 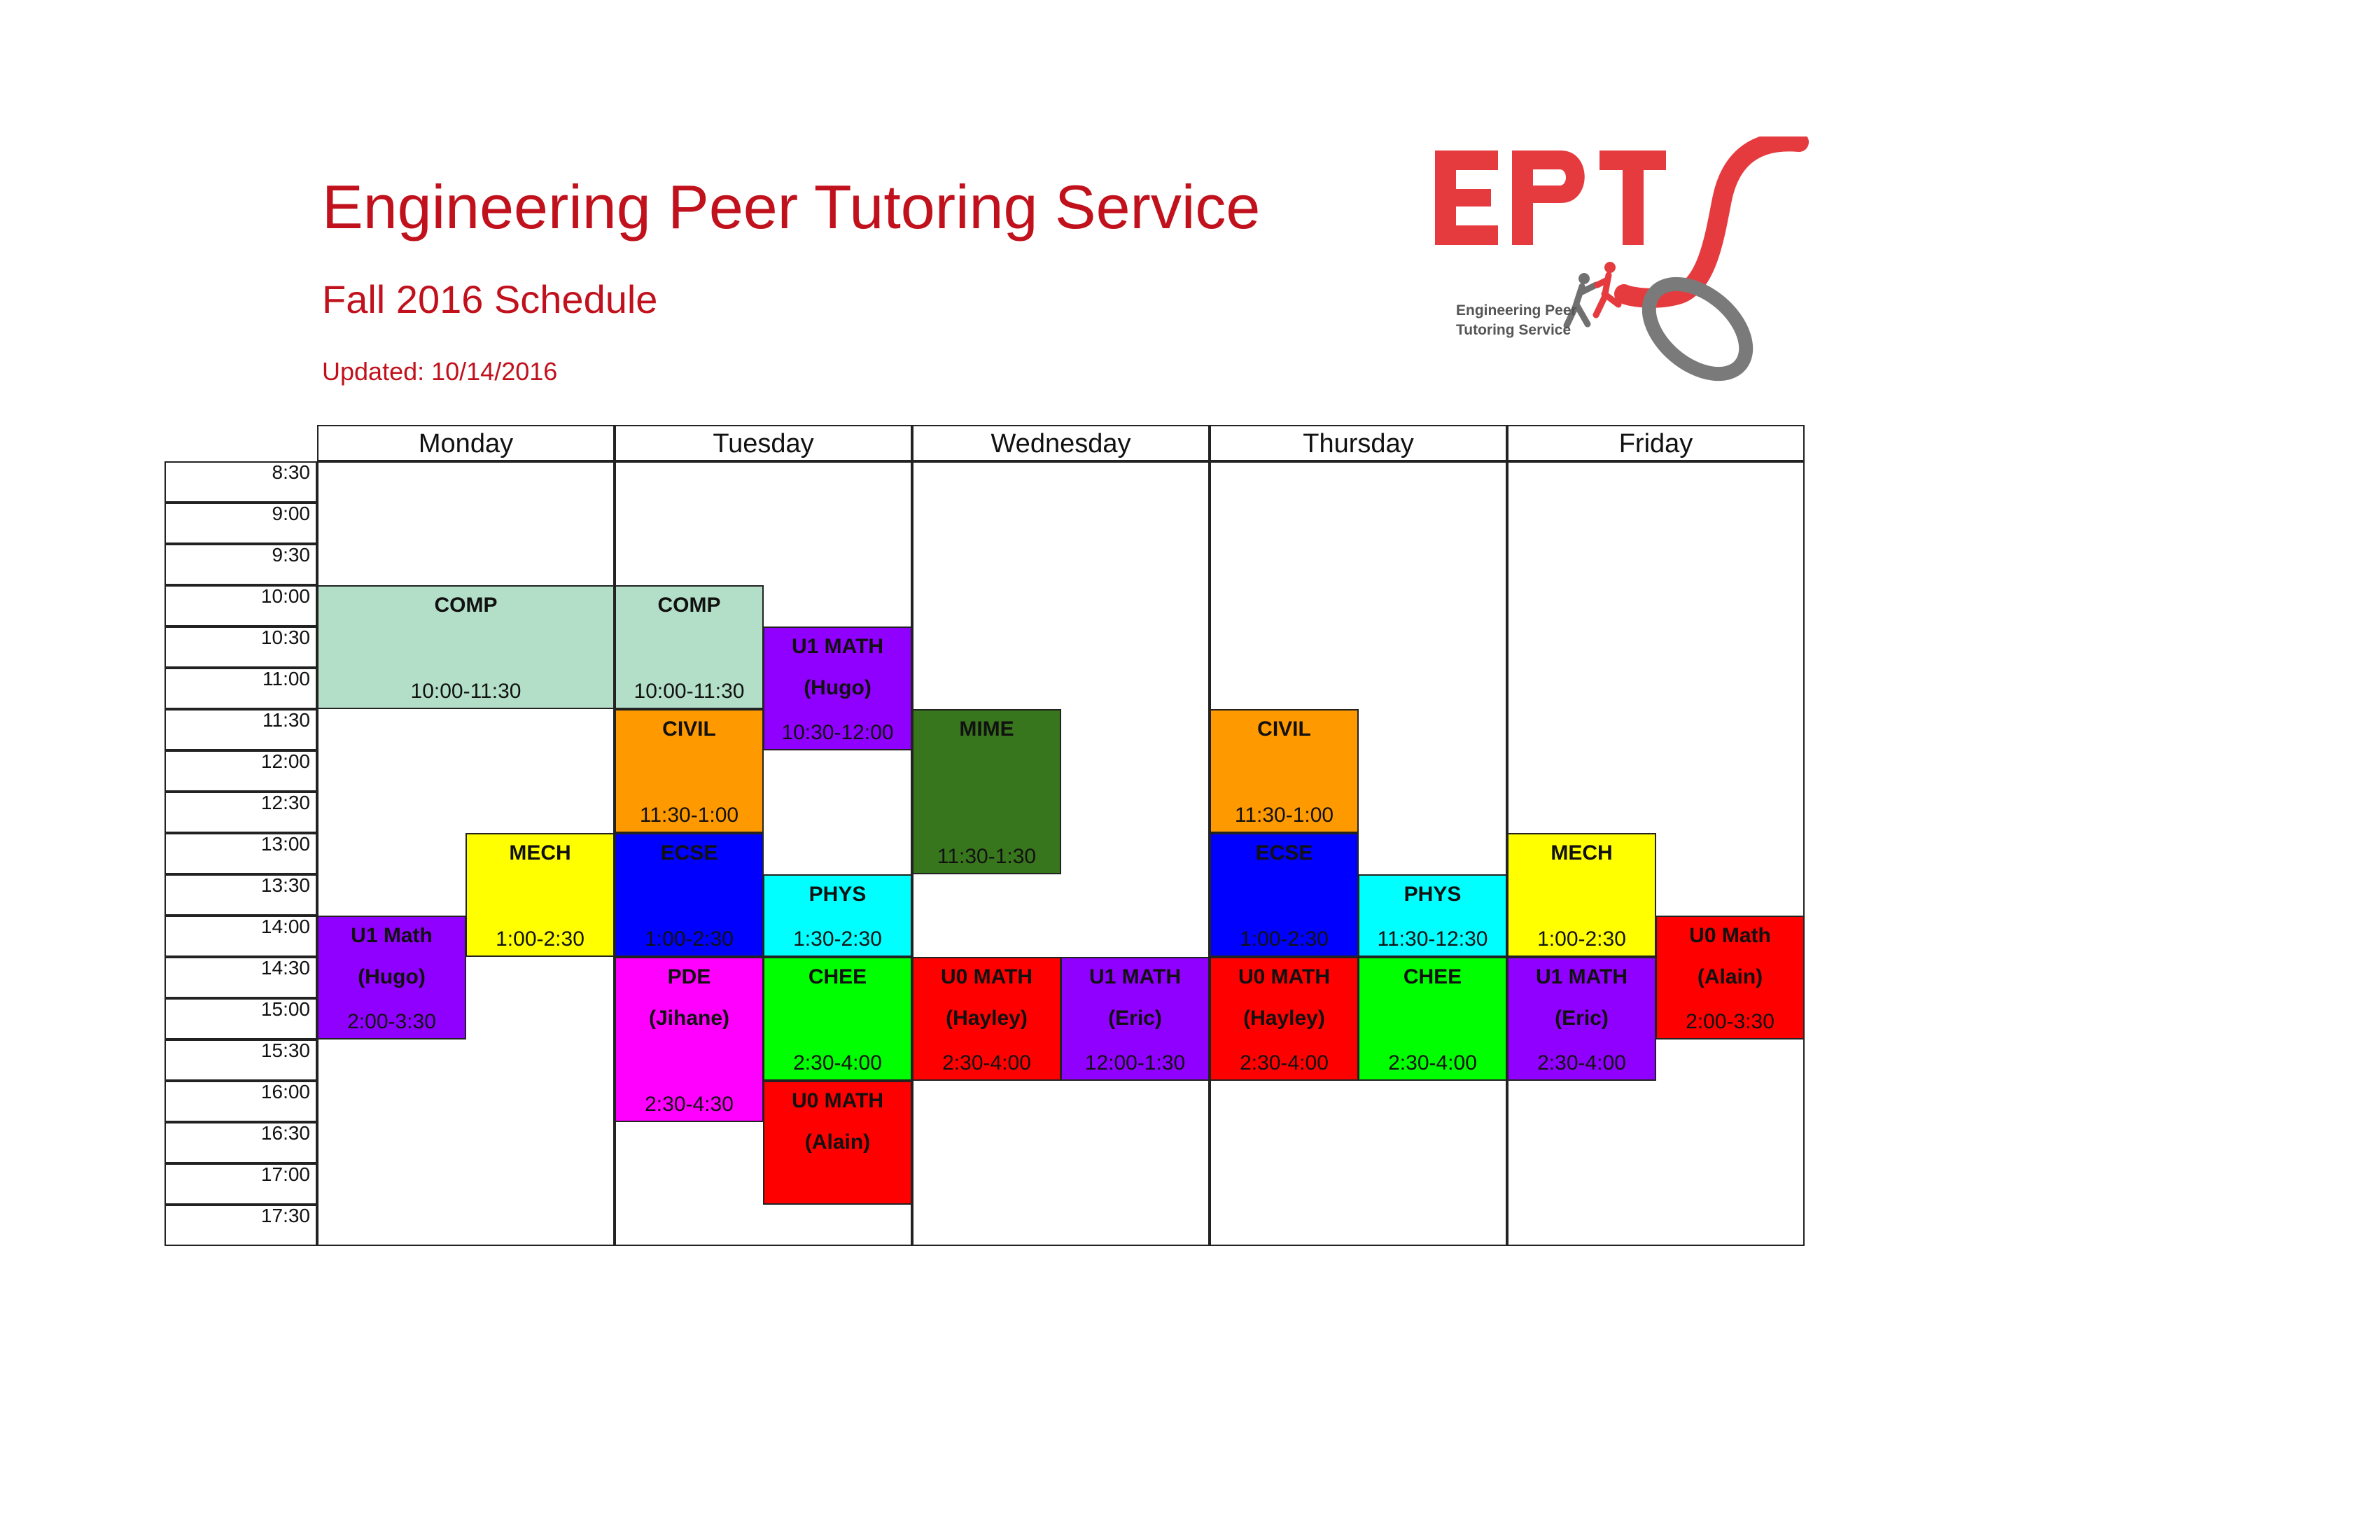 I want to click on day-header-monday: Monday, so click(x=466, y=443).